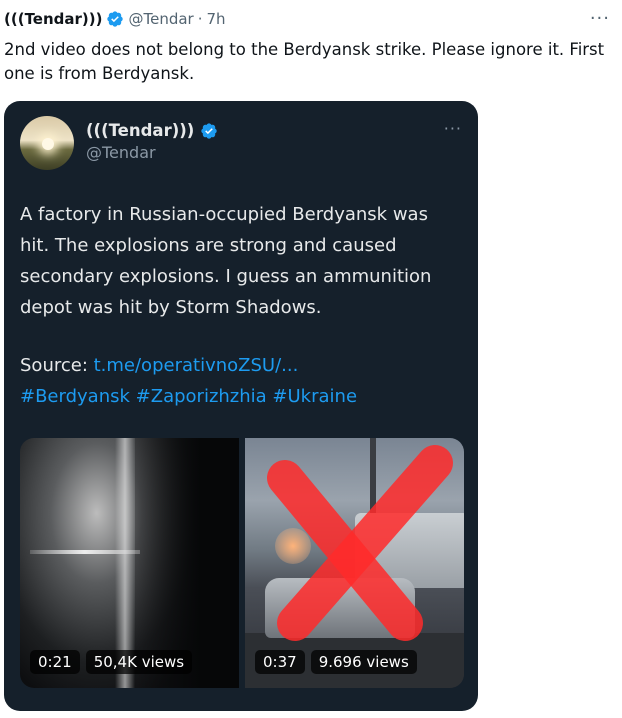 This screenshot has width=622, height=718. What do you see at coordinates (139, 662) in the screenshot?
I see `video-views: 50,4K views` at bounding box center [139, 662].